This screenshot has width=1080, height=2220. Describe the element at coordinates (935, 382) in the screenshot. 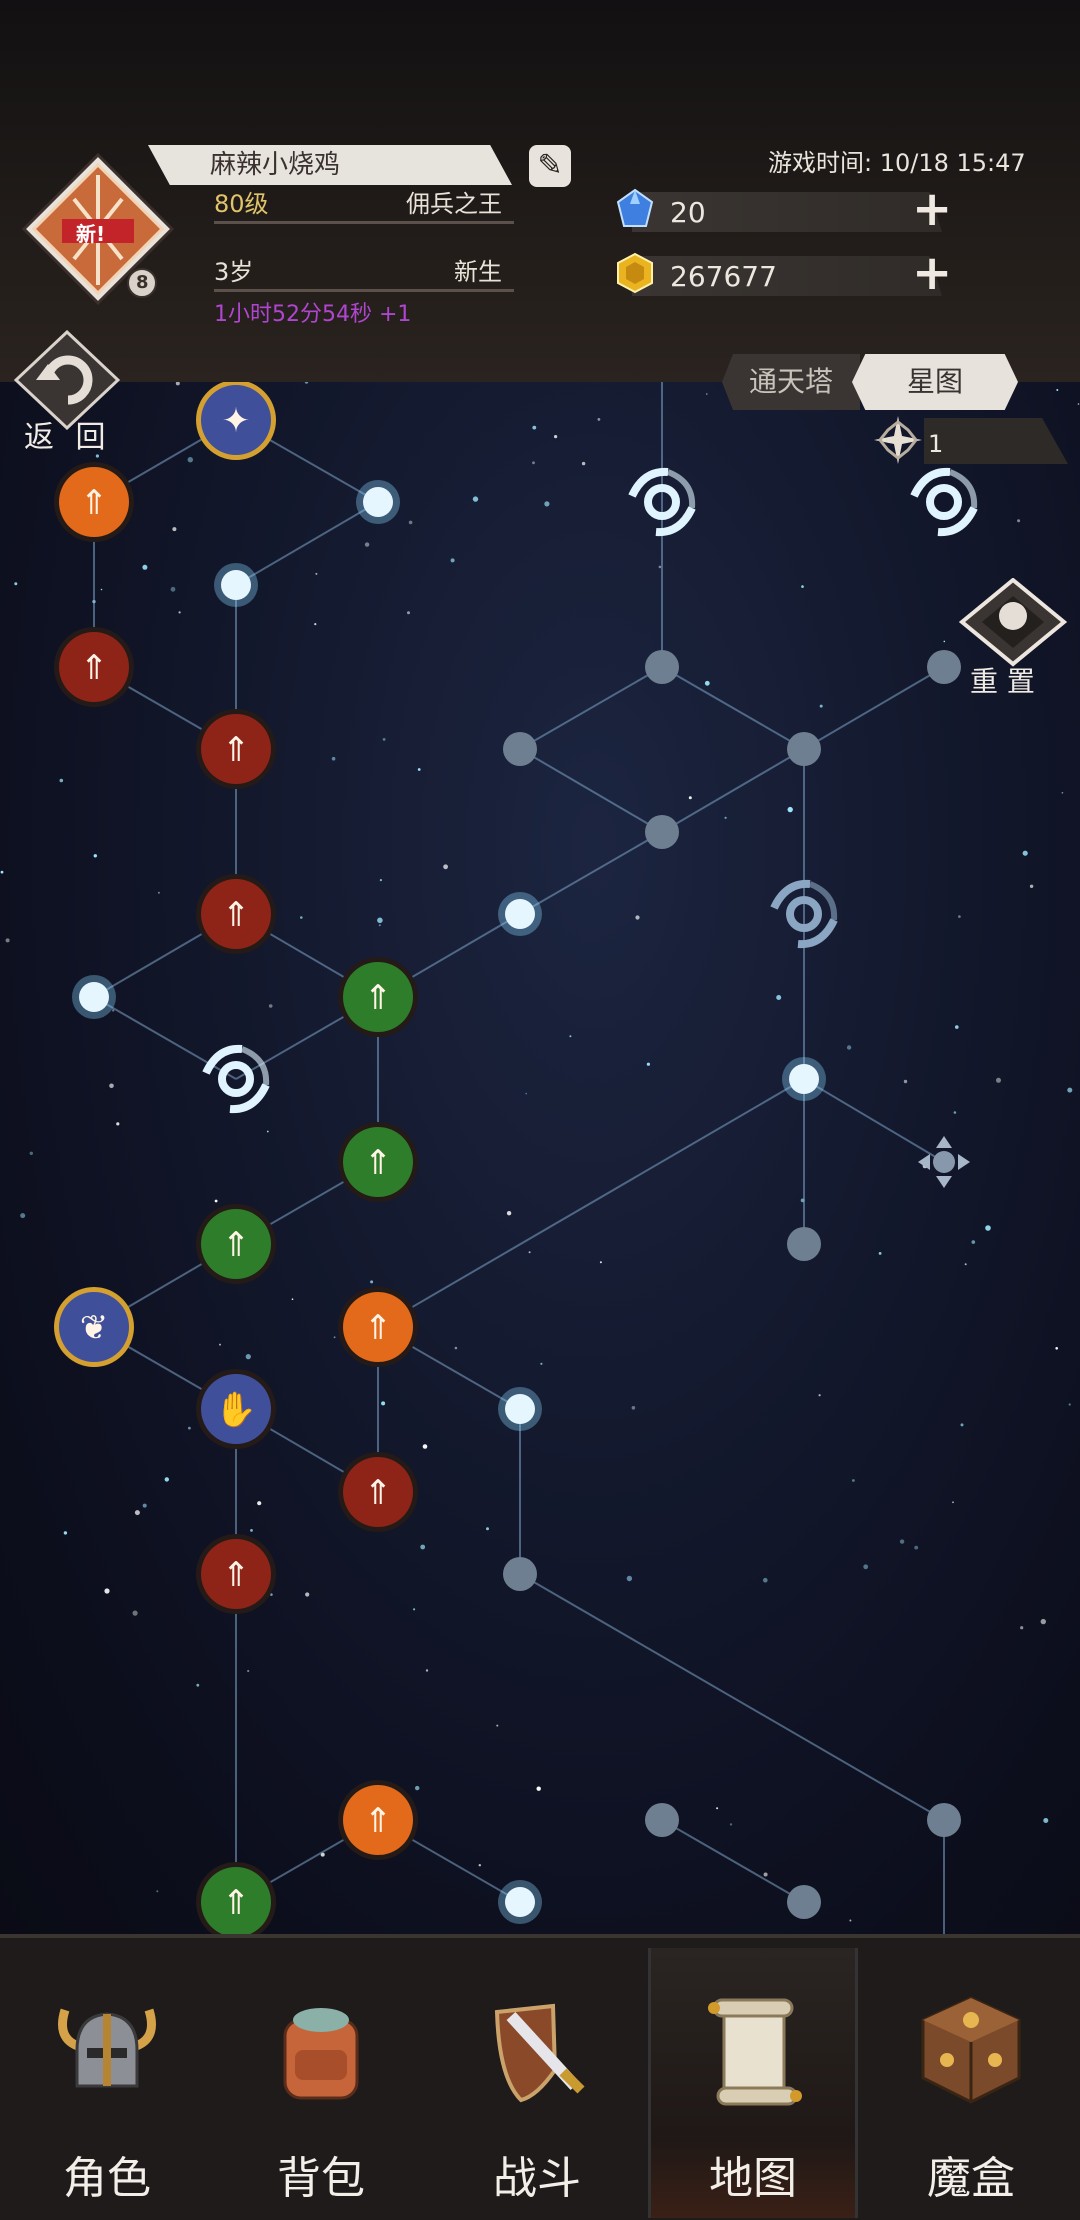

I see `tab-star-map: 星图` at that location.